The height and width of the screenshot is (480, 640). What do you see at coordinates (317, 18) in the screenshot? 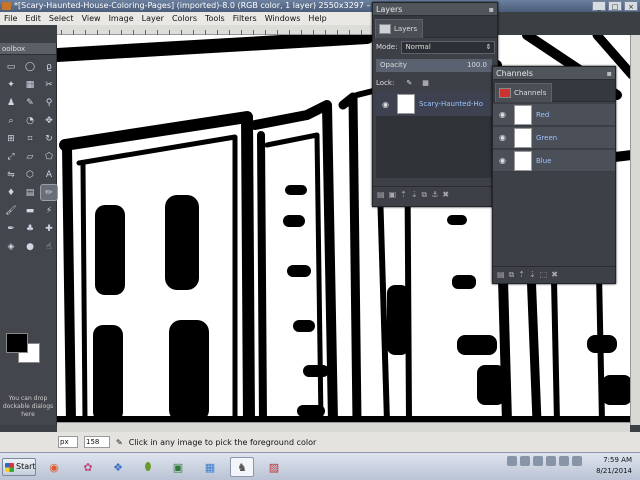
I see `menu-help: Help` at bounding box center [317, 18].